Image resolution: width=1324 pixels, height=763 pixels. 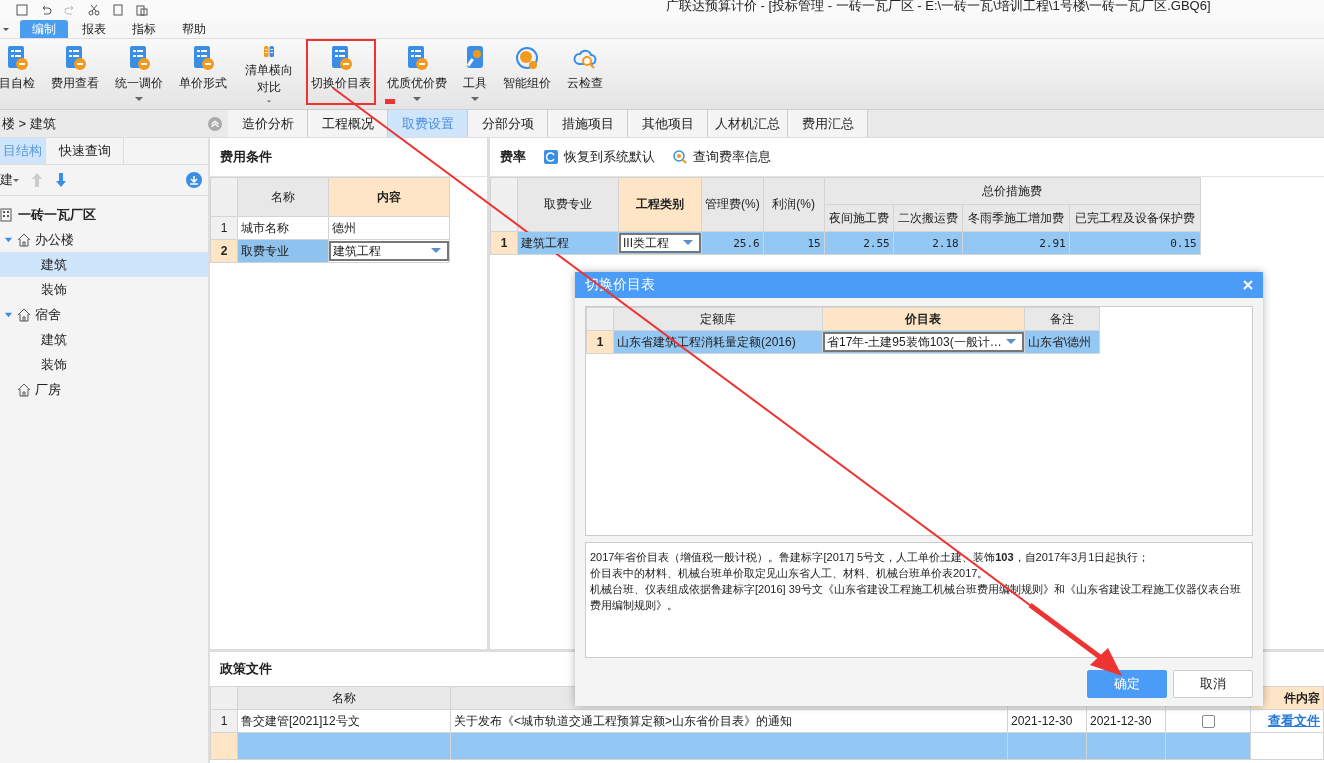 I want to click on scissors-icon, so click(x=94, y=10).